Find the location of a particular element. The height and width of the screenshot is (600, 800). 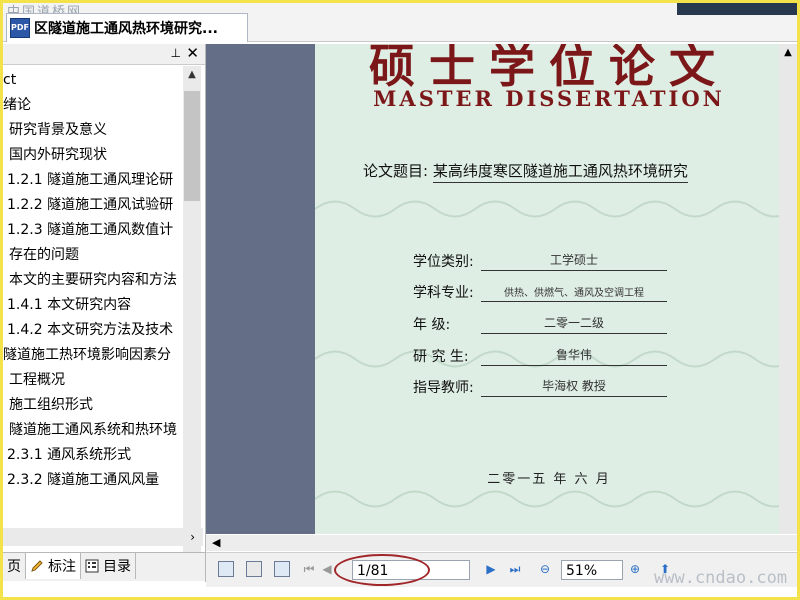

toc-item: 工程概况 is located at coordinates (92, 380).